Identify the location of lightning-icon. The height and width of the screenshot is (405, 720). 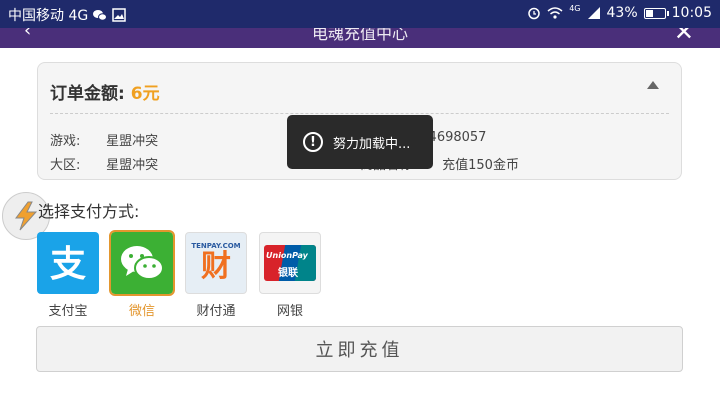
(26, 216).